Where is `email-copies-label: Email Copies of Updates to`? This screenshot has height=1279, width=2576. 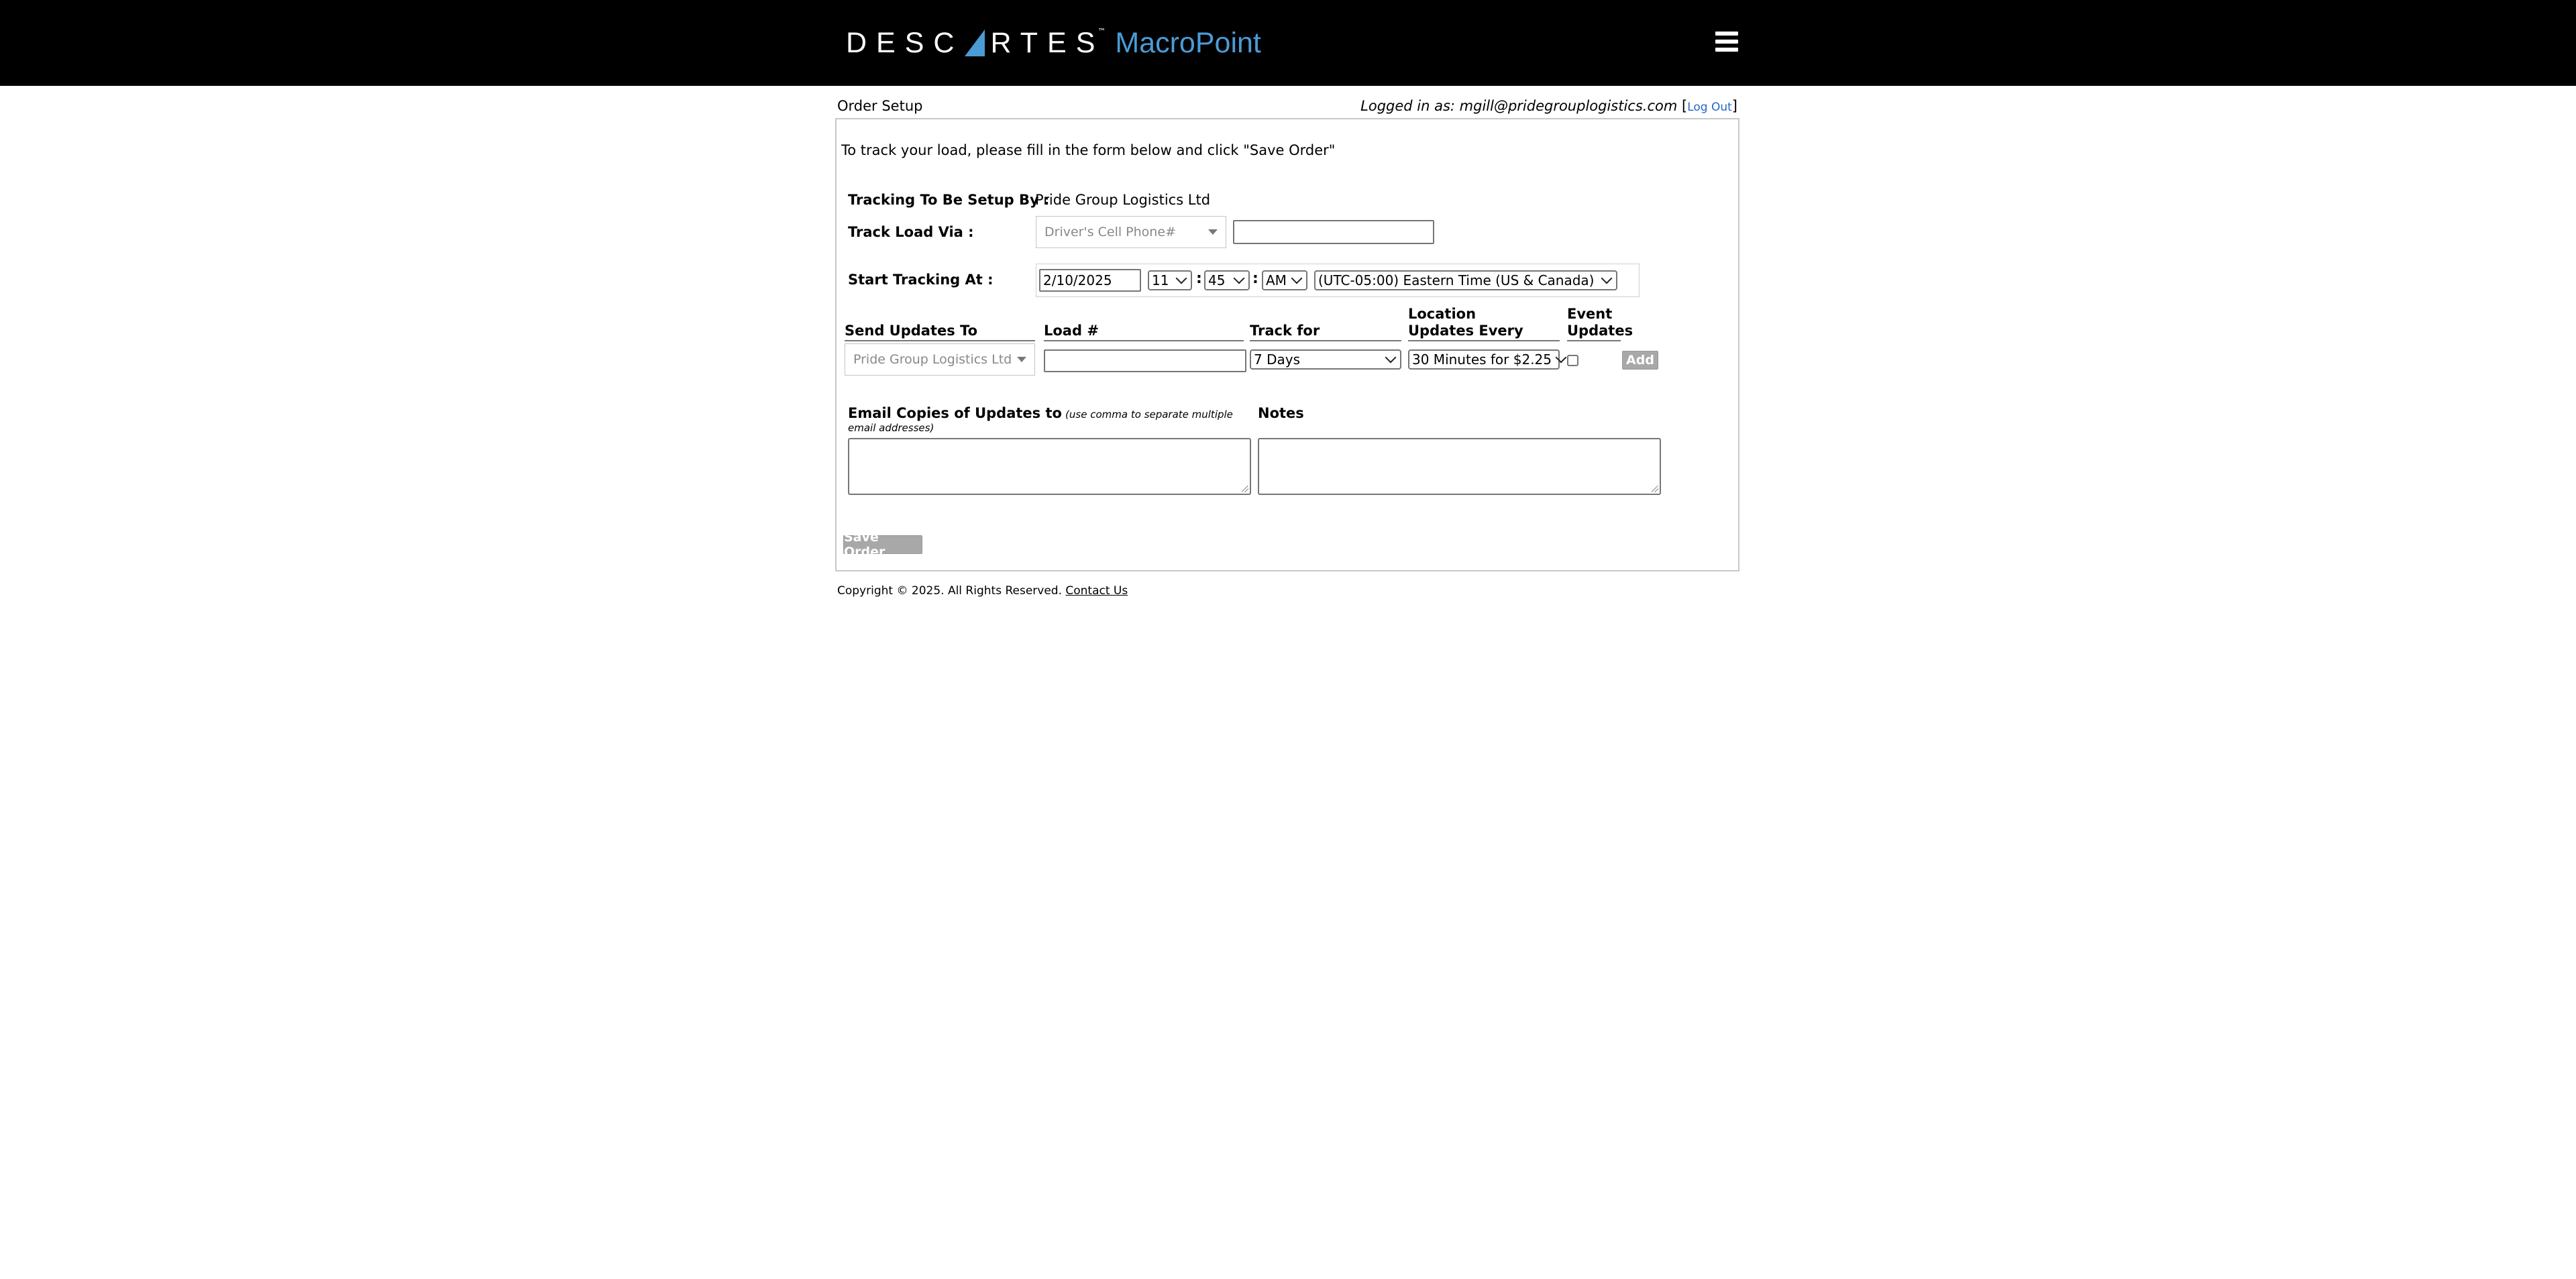
email-copies-label: Email Copies of Updates to is located at coordinates (955, 413).